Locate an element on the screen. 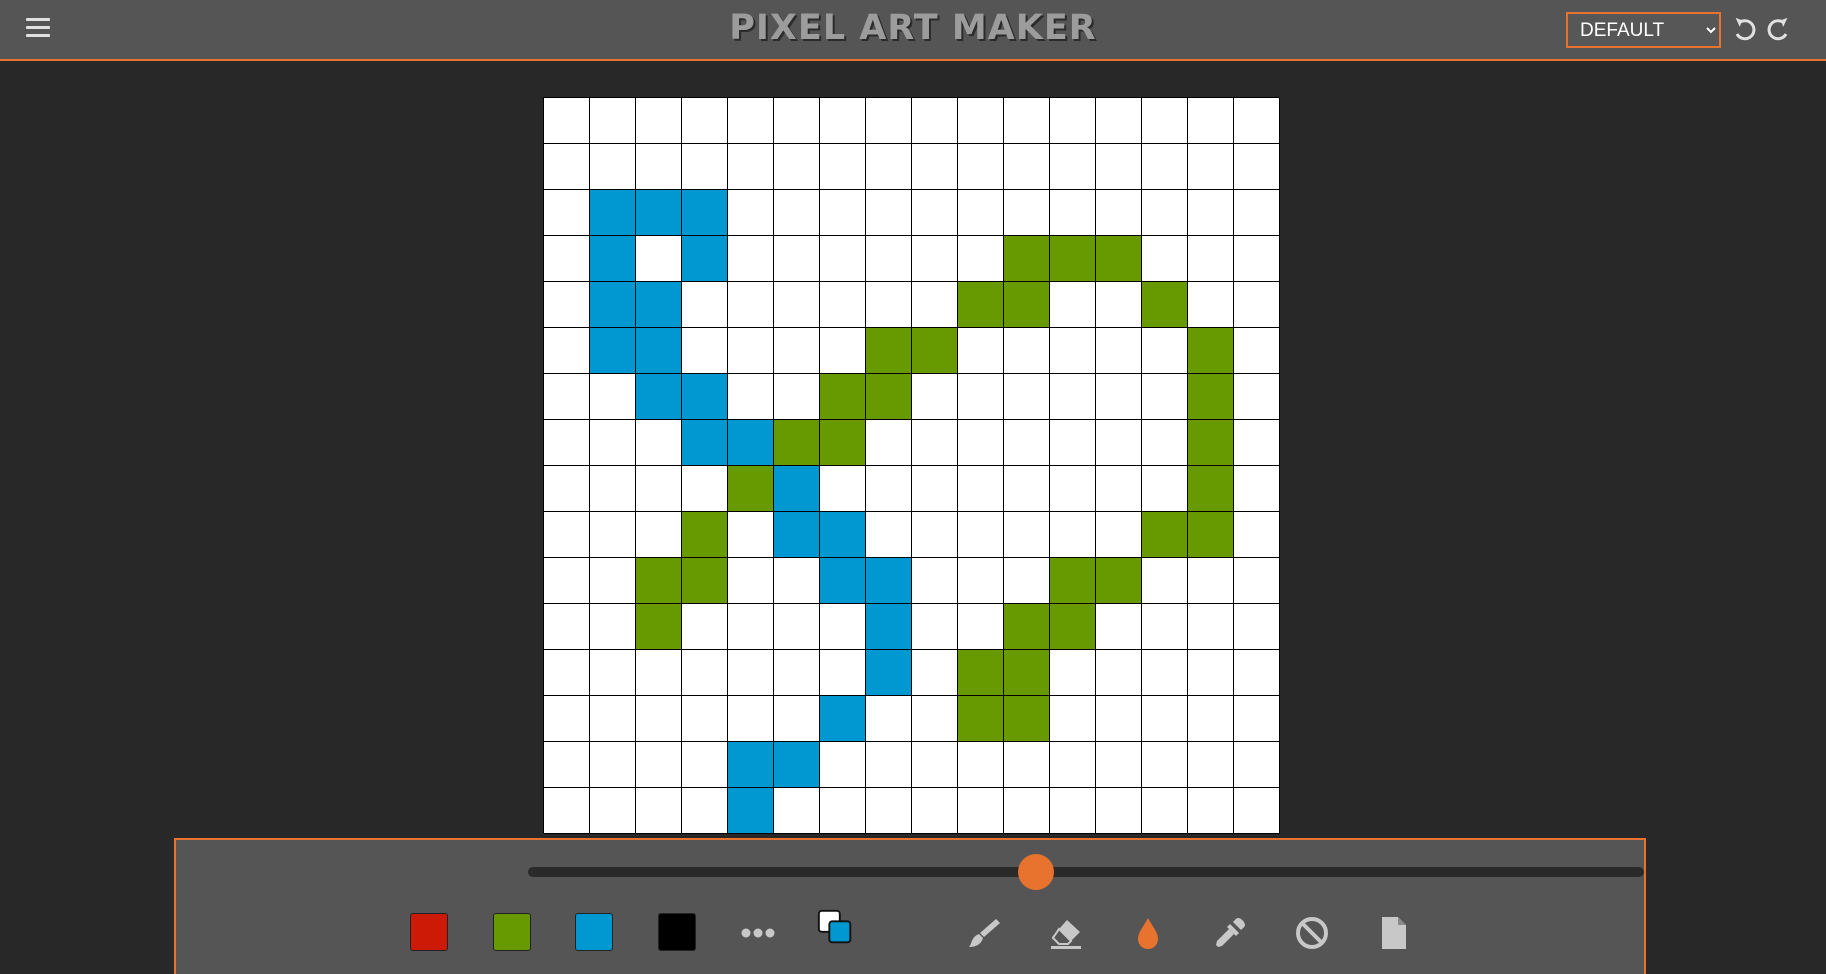 This screenshot has width=1826, height=974. brush-icon is located at coordinates (984, 933).